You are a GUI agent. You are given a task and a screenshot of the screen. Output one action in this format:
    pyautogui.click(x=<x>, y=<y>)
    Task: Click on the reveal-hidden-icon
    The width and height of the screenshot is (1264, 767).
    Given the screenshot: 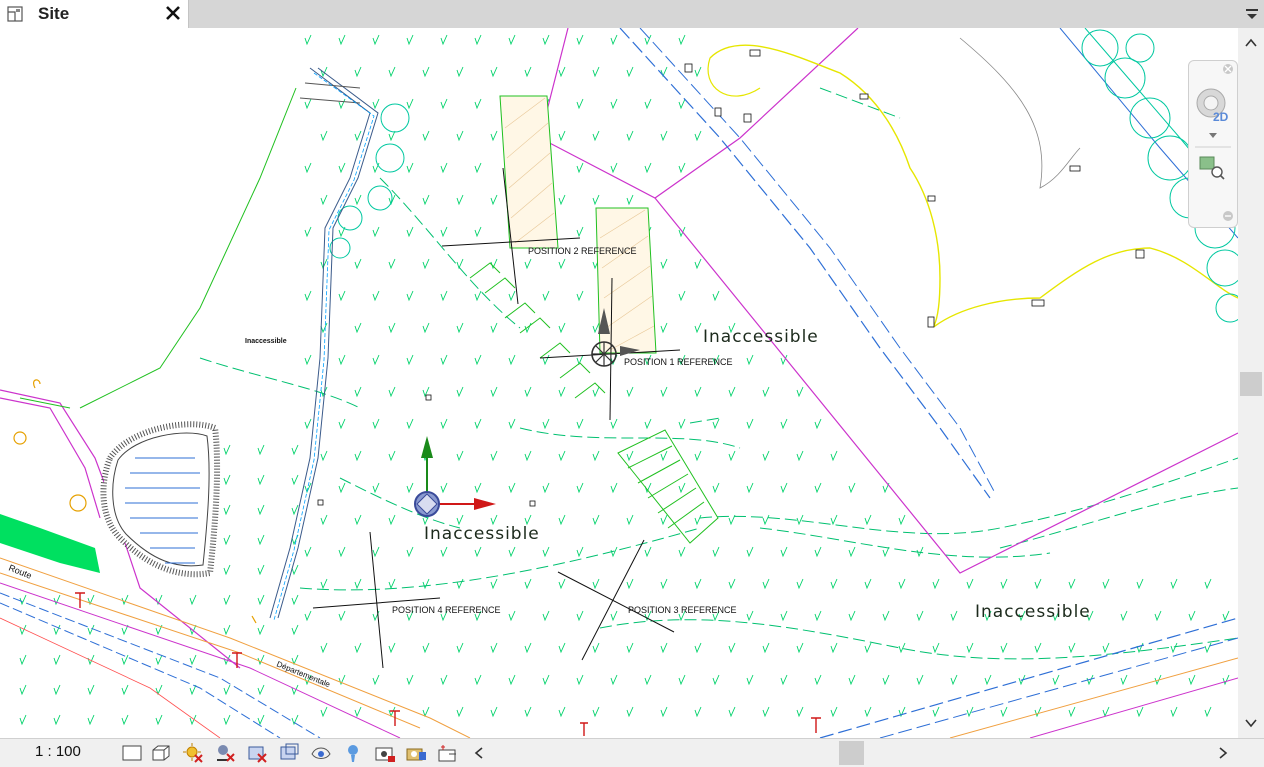 What is the action you would take?
    pyautogui.click(x=353, y=753)
    